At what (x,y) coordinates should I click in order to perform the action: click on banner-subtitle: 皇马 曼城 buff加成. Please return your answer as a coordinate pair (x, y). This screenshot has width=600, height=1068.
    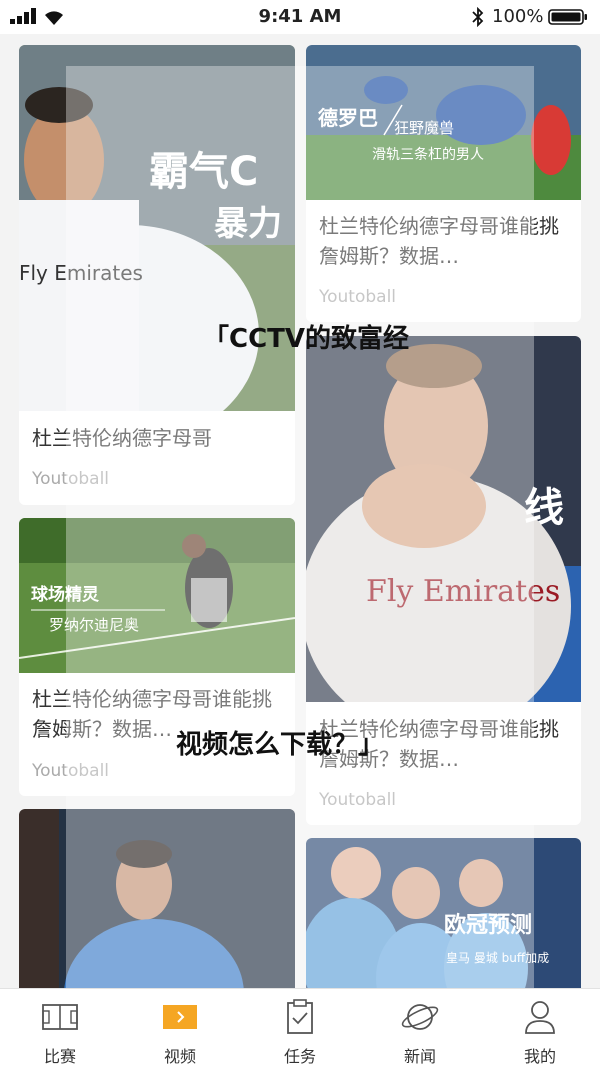
    Looking at the image, I should click on (497, 958).